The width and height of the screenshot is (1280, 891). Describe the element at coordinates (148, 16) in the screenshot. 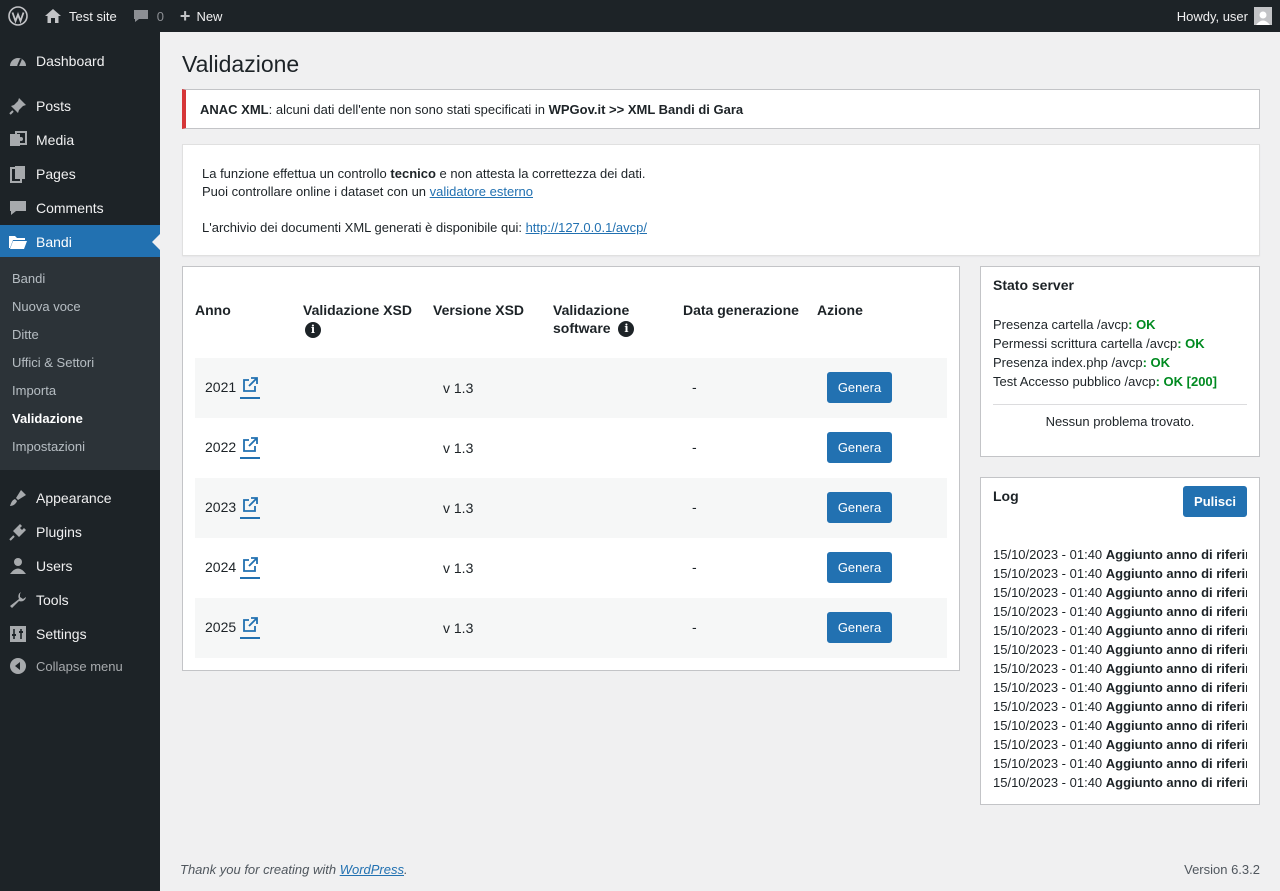

I see `comments-link: 0` at that location.